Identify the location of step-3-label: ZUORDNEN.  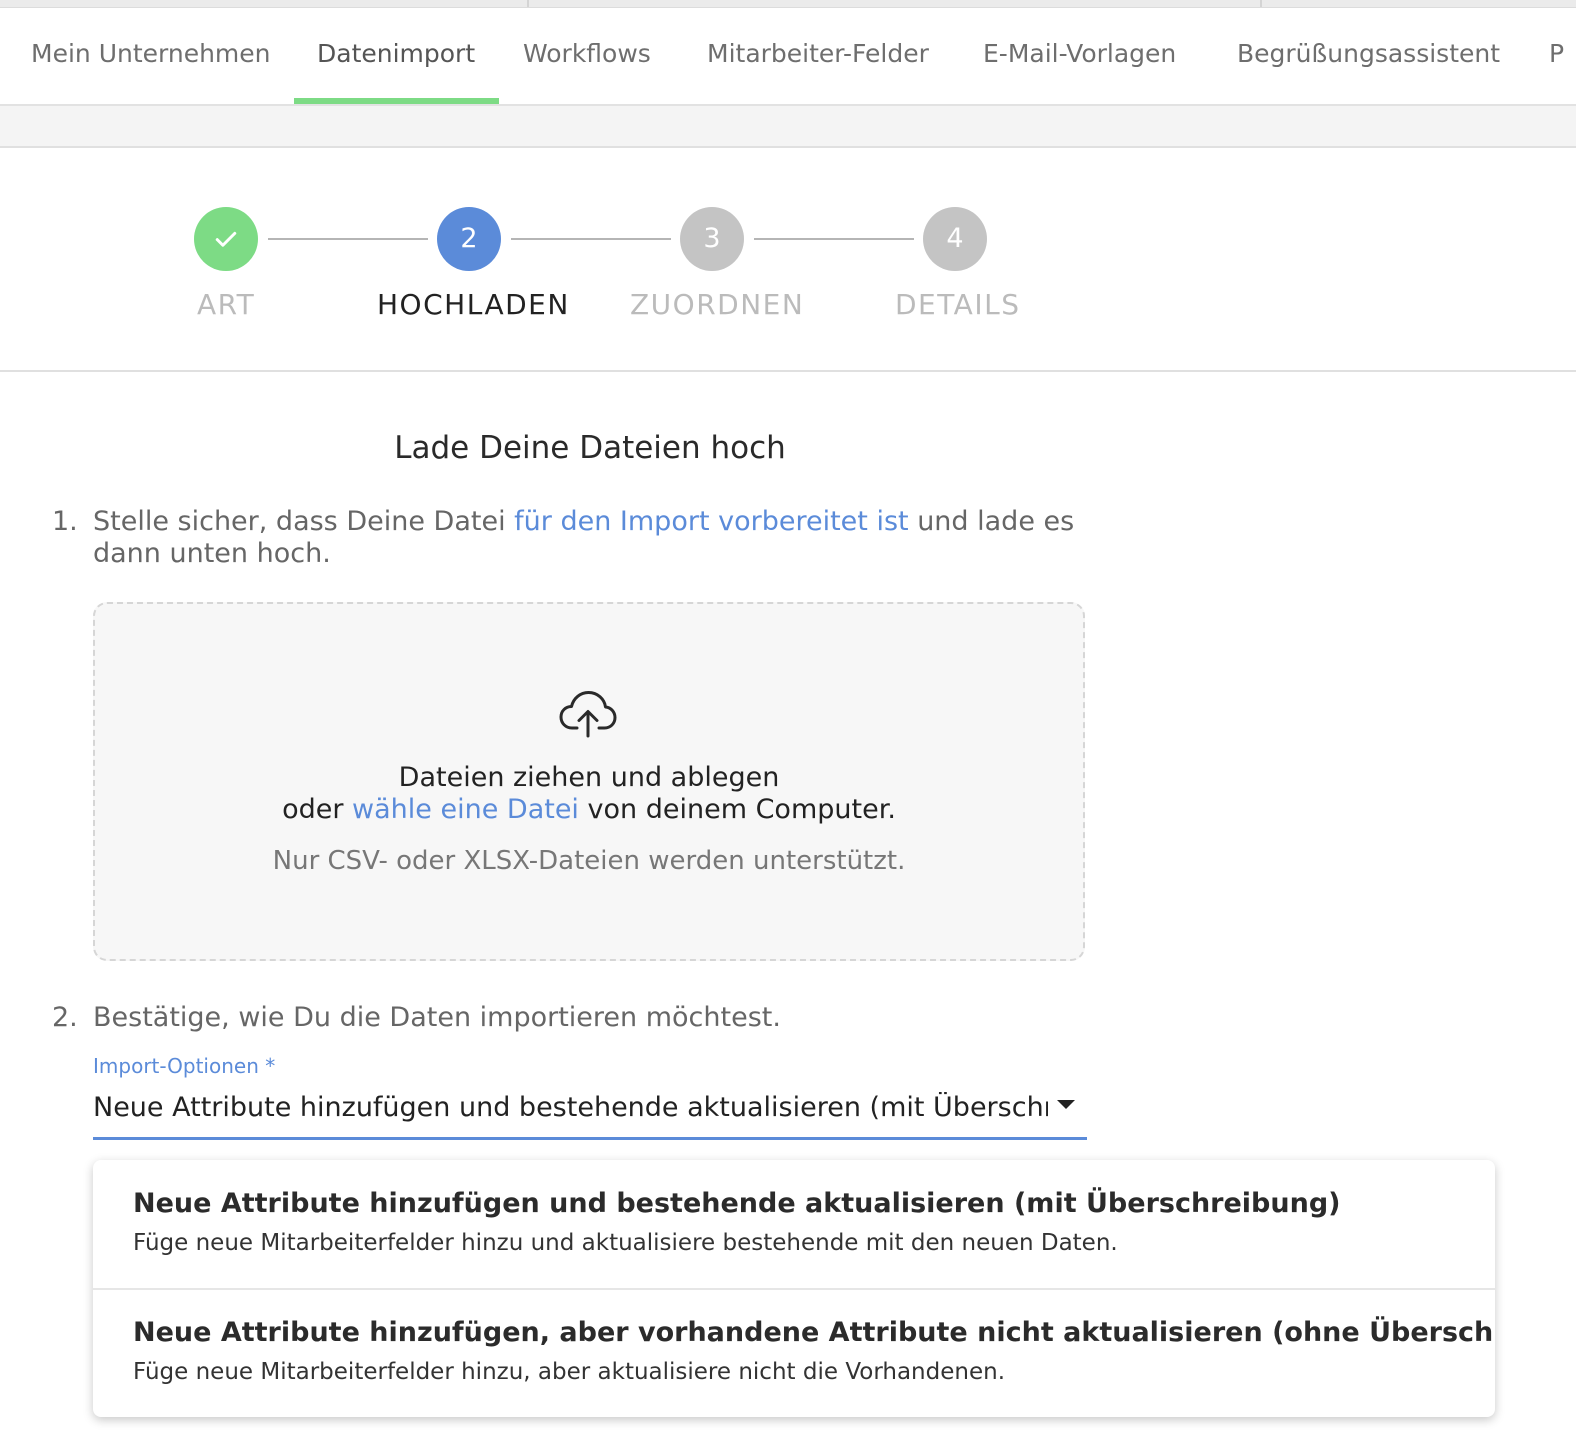
(717, 304).